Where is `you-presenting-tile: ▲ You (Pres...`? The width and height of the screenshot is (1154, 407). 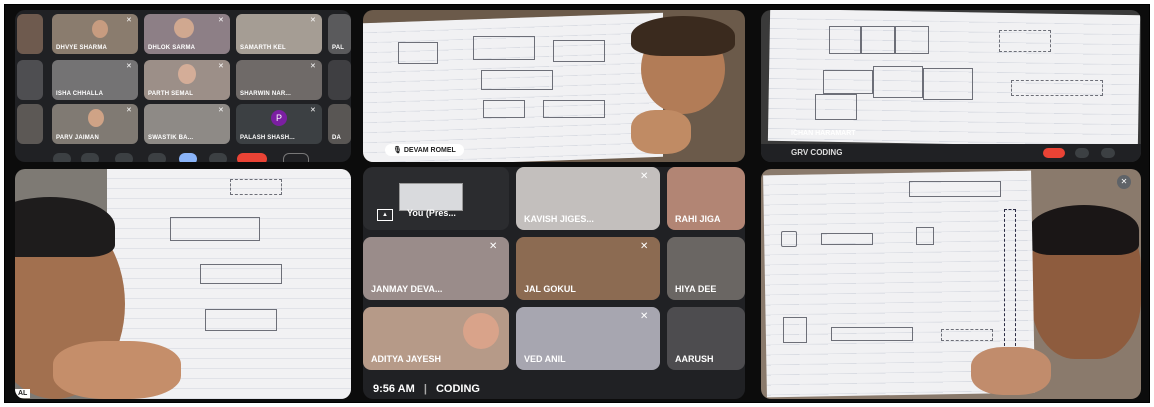 you-presenting-tile: ▲ You (Pres... is located at coordinates (436, 198).